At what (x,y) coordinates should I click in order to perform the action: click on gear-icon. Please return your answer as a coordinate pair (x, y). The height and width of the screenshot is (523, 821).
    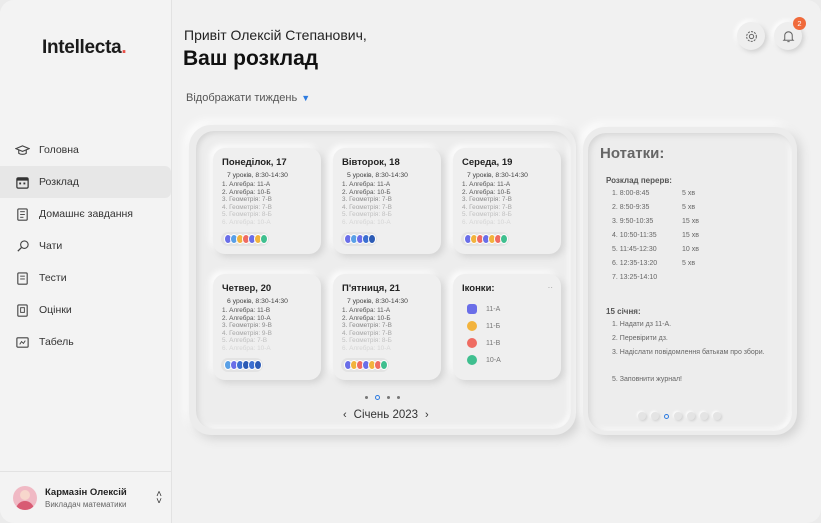
    Looking at the image, I should click on (751, 36).